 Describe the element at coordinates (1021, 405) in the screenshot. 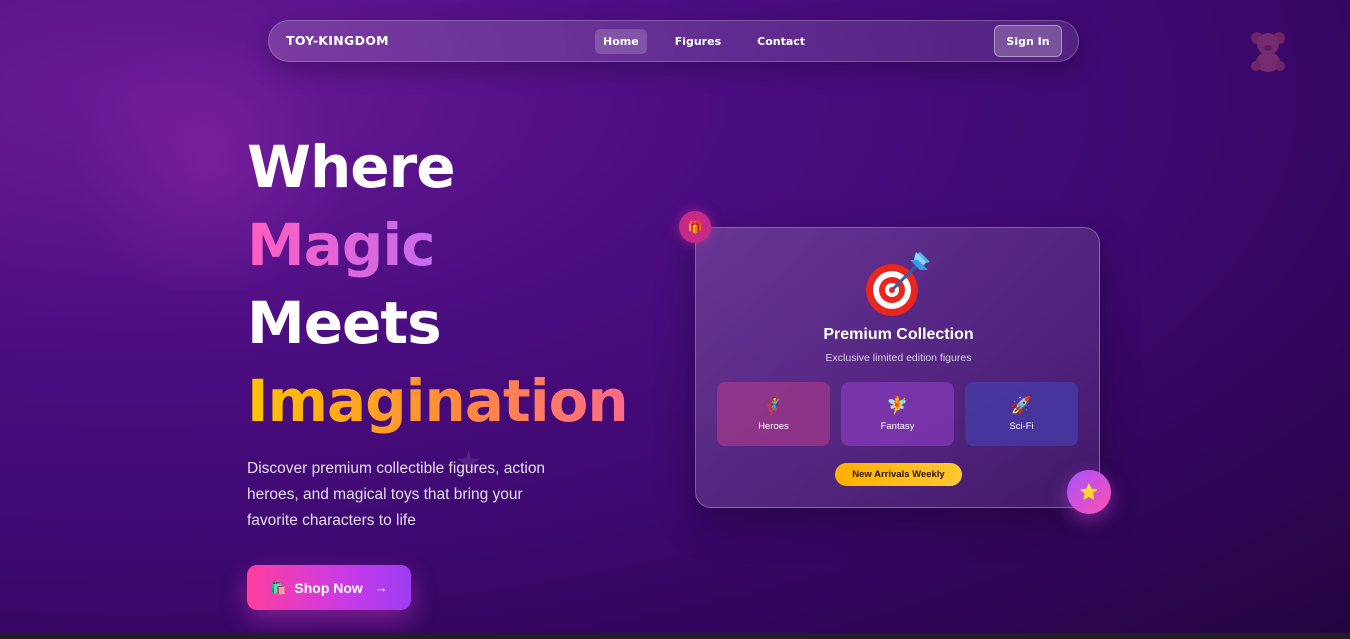

I see `rocket-icon: 🚀` at that location.